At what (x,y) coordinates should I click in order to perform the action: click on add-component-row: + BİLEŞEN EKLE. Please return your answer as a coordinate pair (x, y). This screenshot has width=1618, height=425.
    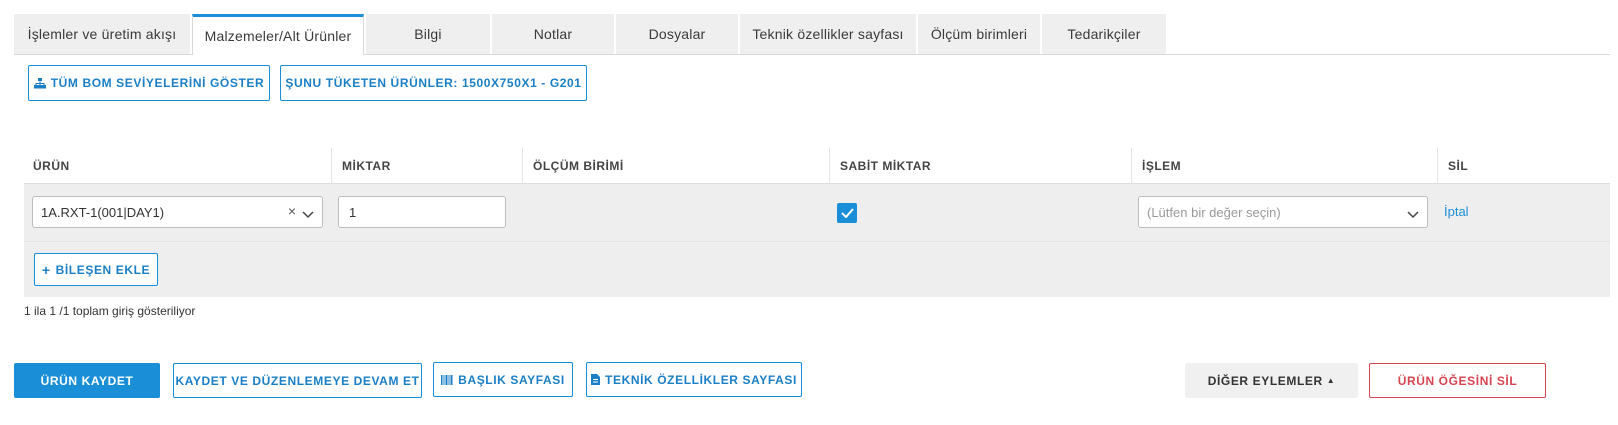
    Looking at the image, I should click on (817, 269).